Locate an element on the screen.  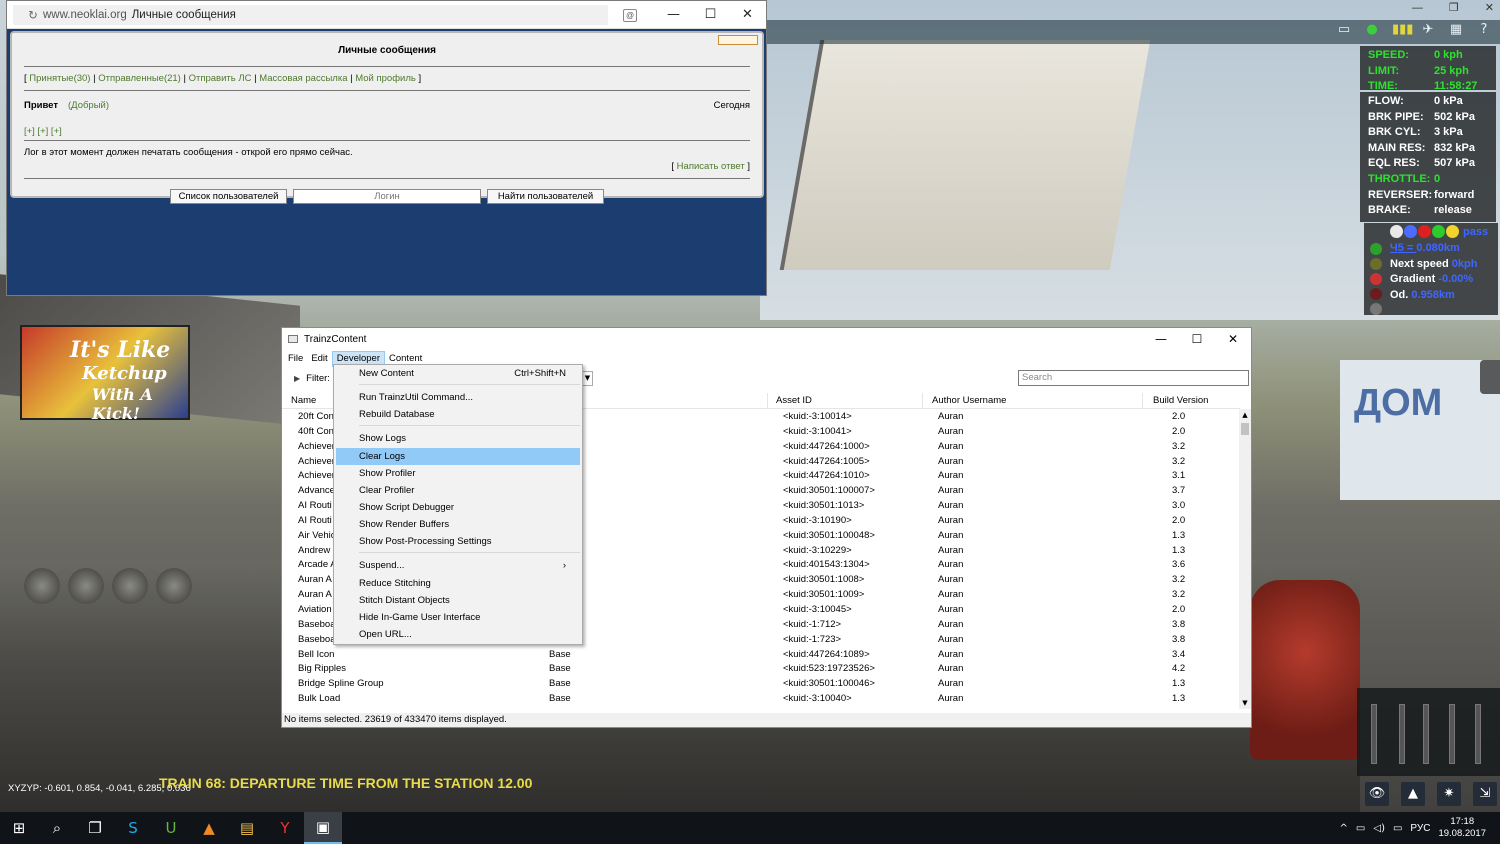
loco-brake-lever is located at coordinates (1478, 734).